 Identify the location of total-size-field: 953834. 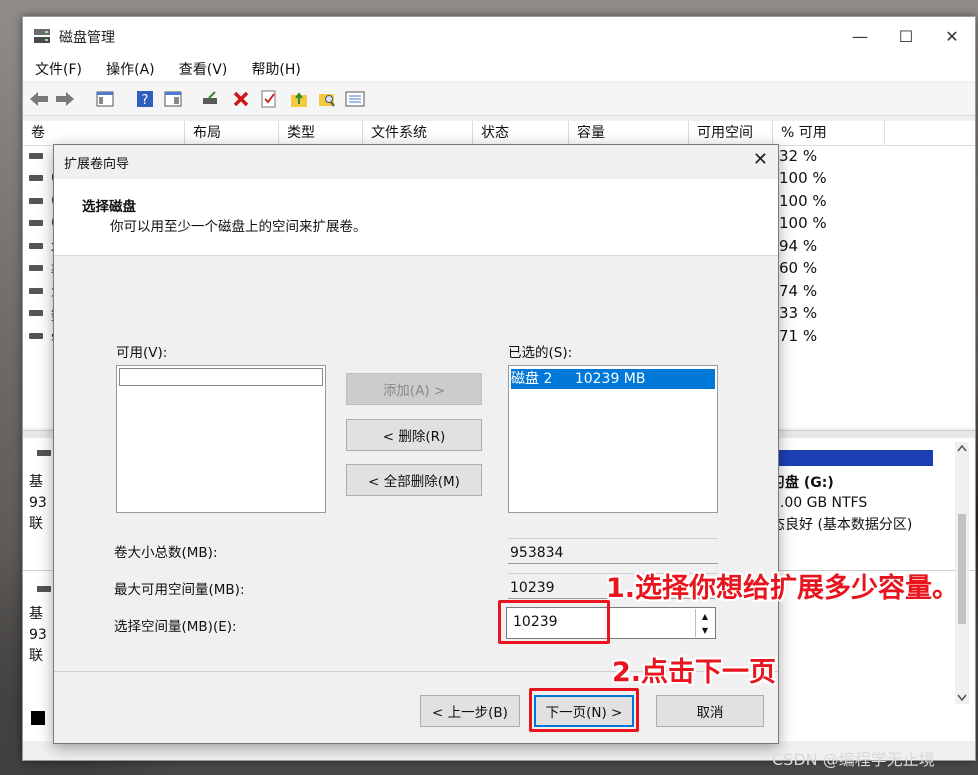
(613, 551).